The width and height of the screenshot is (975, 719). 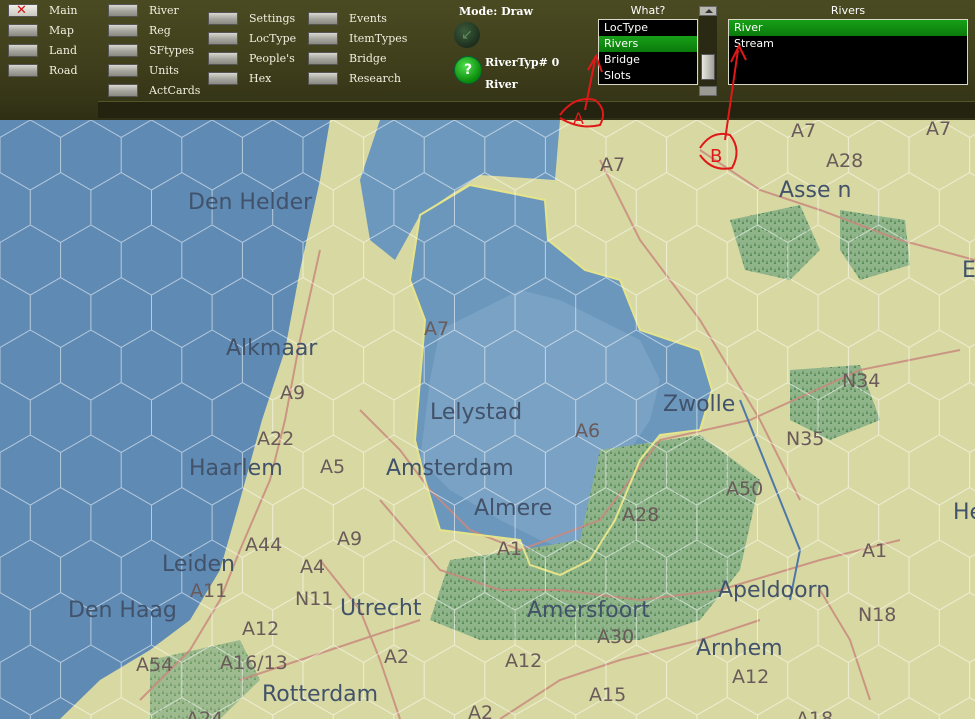 I want to click on road-label: A44, so click(x=264, y=545).